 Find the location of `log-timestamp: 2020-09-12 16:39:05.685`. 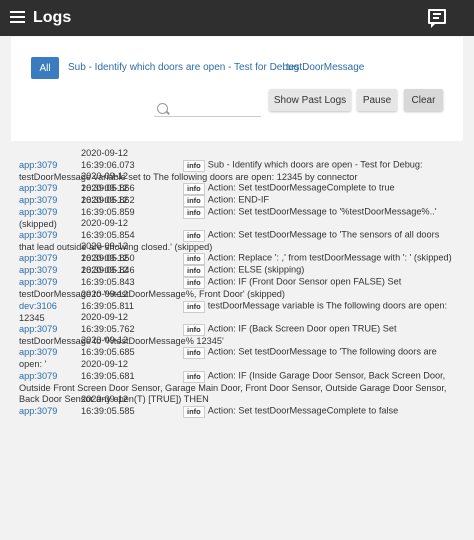

log-timestamp: 2020-09-12 16:39:05.685 is located at coordinates (108, 346).